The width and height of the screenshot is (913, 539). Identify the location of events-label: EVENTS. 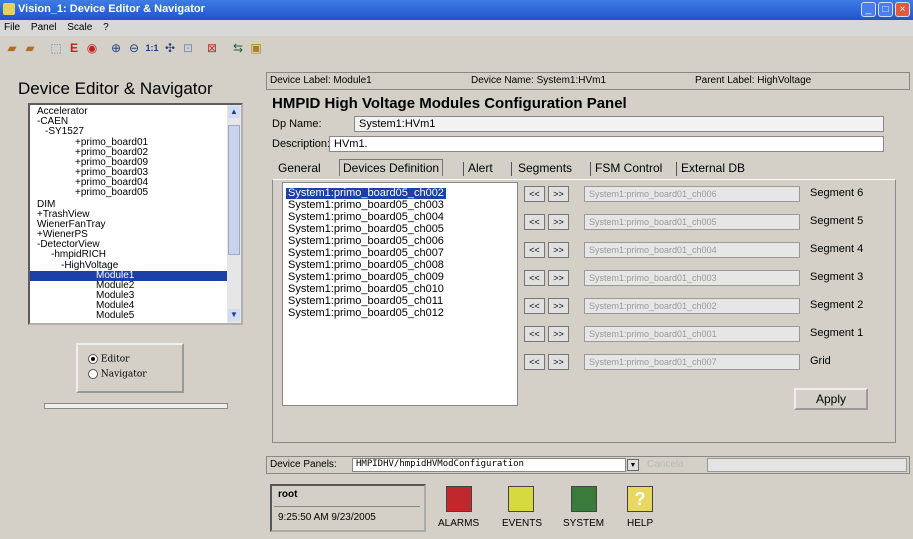
(522, 523).